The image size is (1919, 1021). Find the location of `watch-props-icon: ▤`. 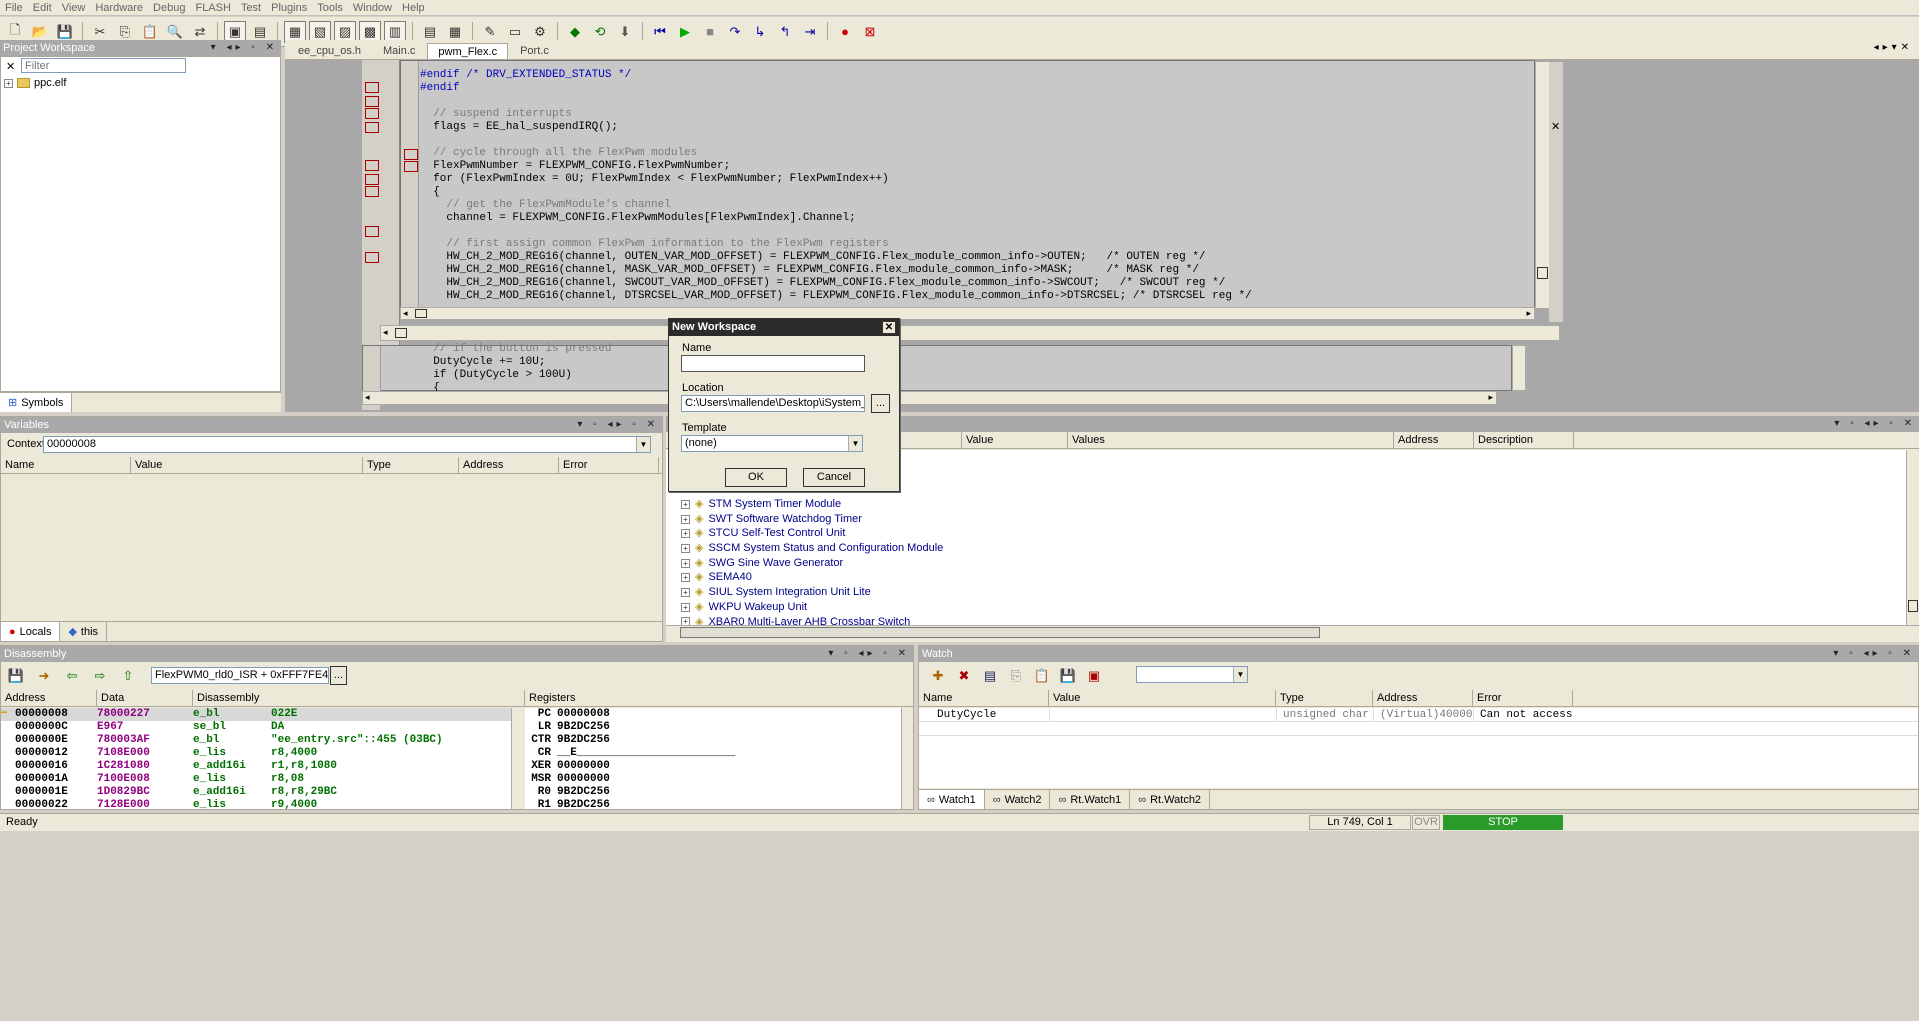

watch-props-icon: ▤ is located at coordinates (990, 676).